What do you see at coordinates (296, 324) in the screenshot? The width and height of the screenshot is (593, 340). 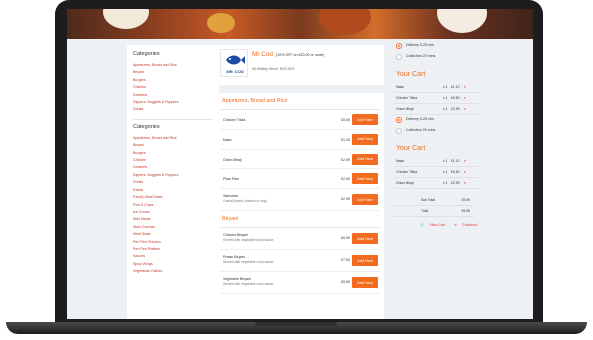 I see `laptop-notch` at bounding box center [296, 324].